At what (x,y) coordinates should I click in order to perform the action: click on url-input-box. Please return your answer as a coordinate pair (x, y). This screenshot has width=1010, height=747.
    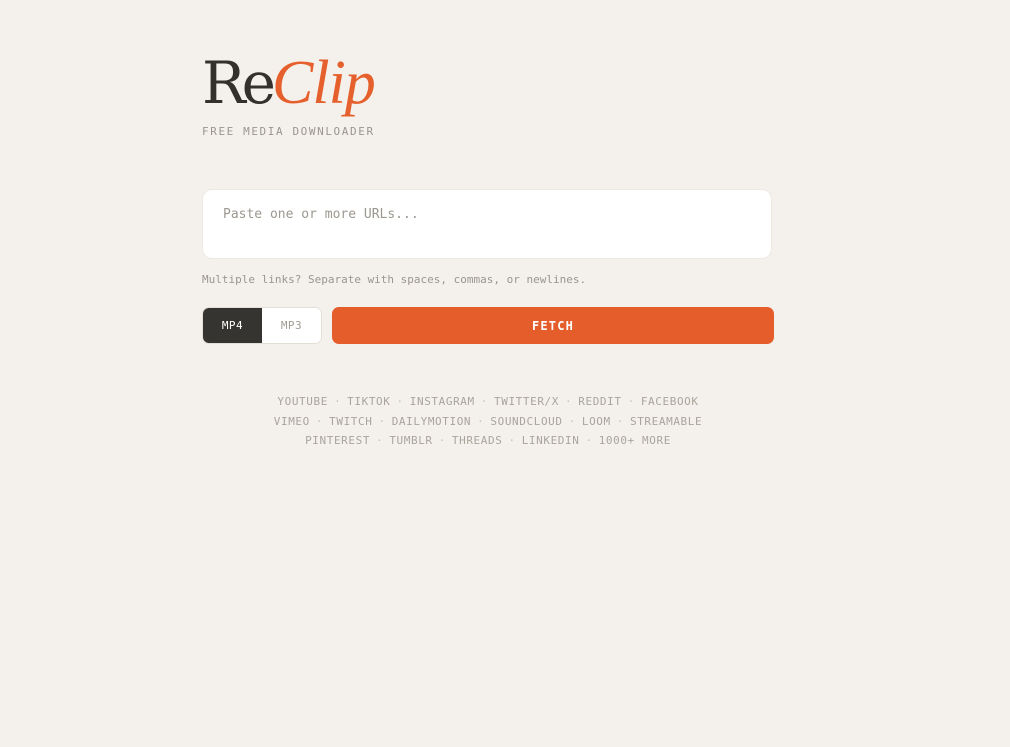
    Looking at the image, I should click on (487, 224).